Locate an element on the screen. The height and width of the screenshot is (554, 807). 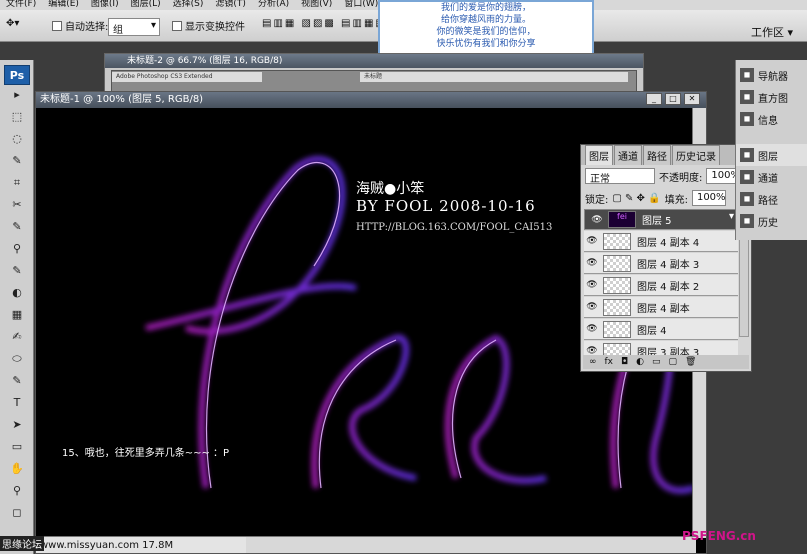
dock-label: 历史 is located at coordinates (768, 223).